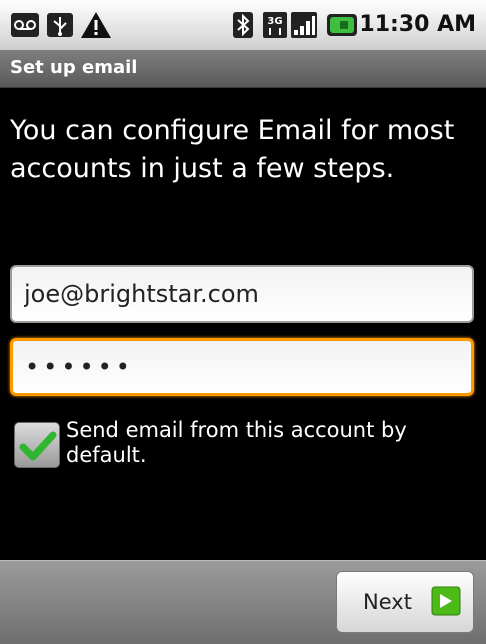  I want to click on usb-icon, so click(60, 25).